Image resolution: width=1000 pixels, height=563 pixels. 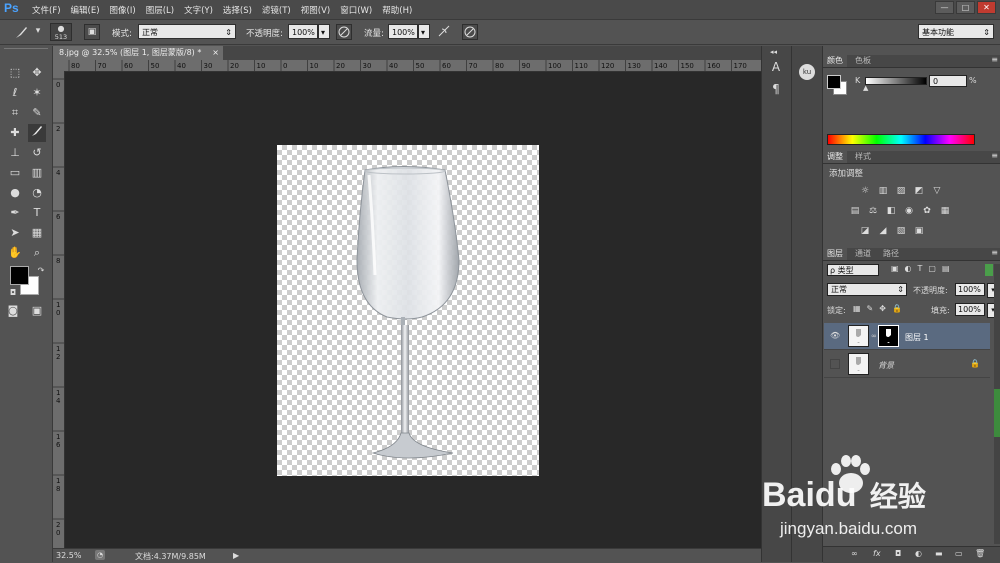 I want to click on color-lookup-adjust-icon: ▦, so click(x=945, y=211).